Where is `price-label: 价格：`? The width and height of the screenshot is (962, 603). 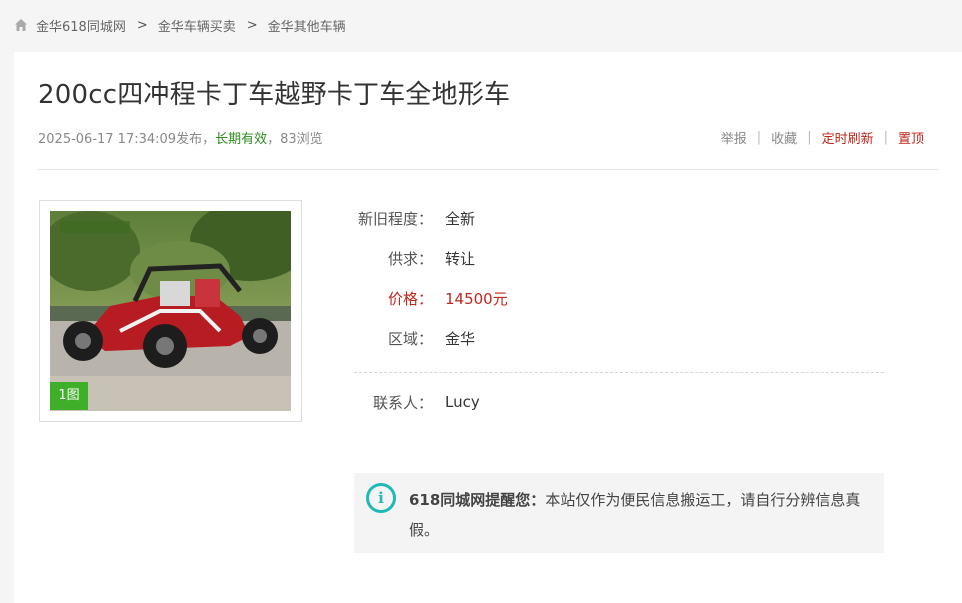 price-label: 价格： is located at coordinates (410, 298).